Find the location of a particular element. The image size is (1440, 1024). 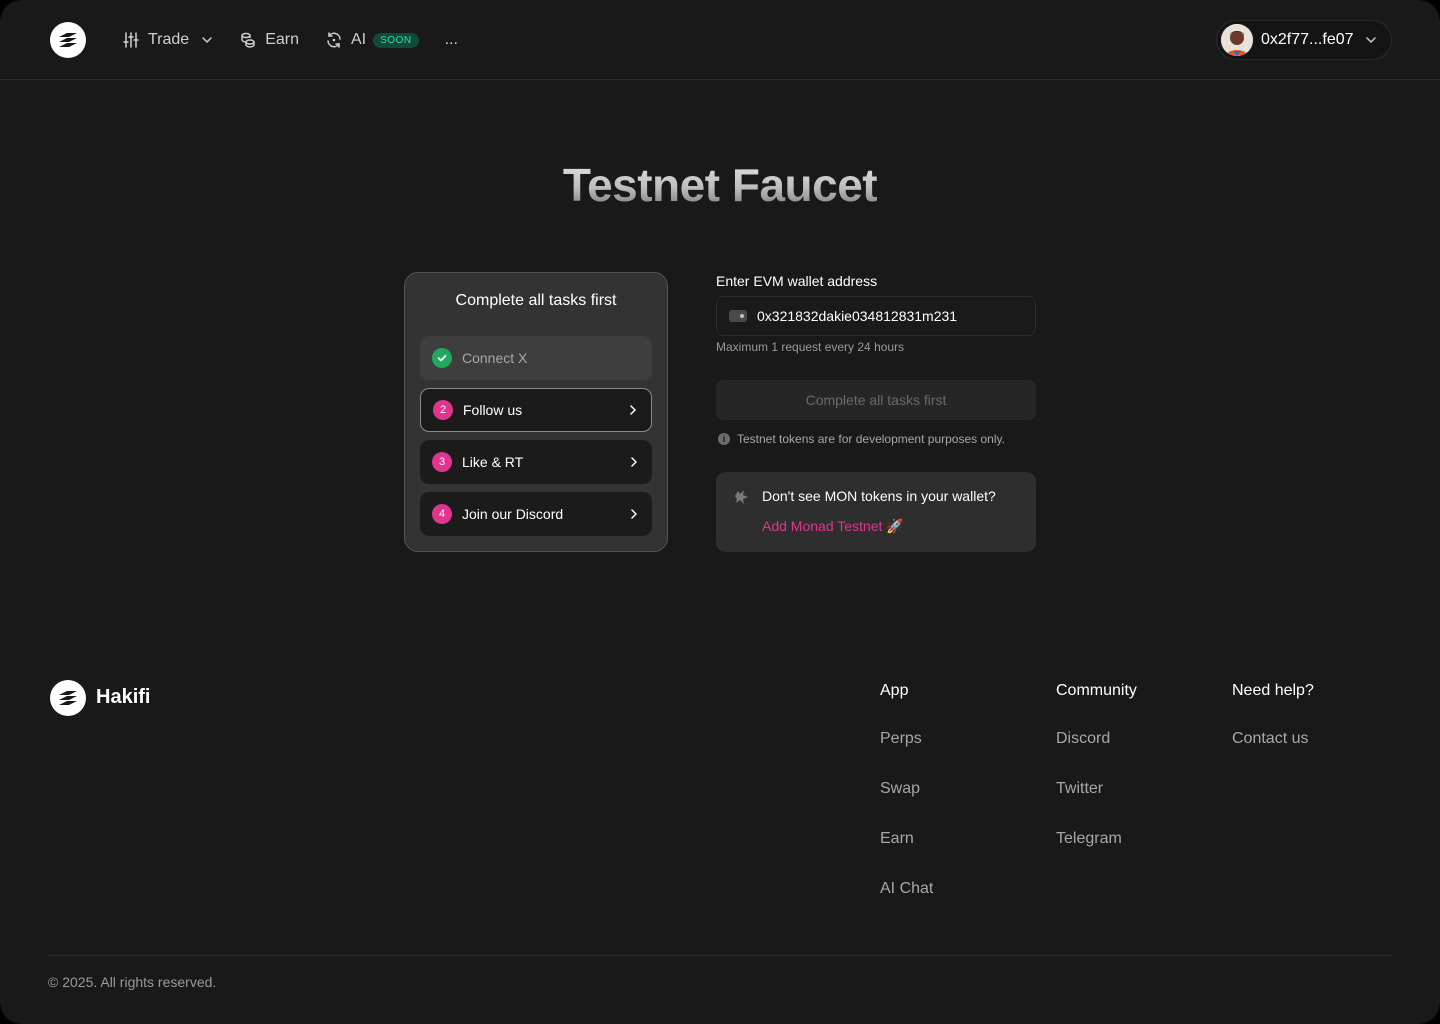

nav-ai-label: AI is located at coordinates (359, 39).